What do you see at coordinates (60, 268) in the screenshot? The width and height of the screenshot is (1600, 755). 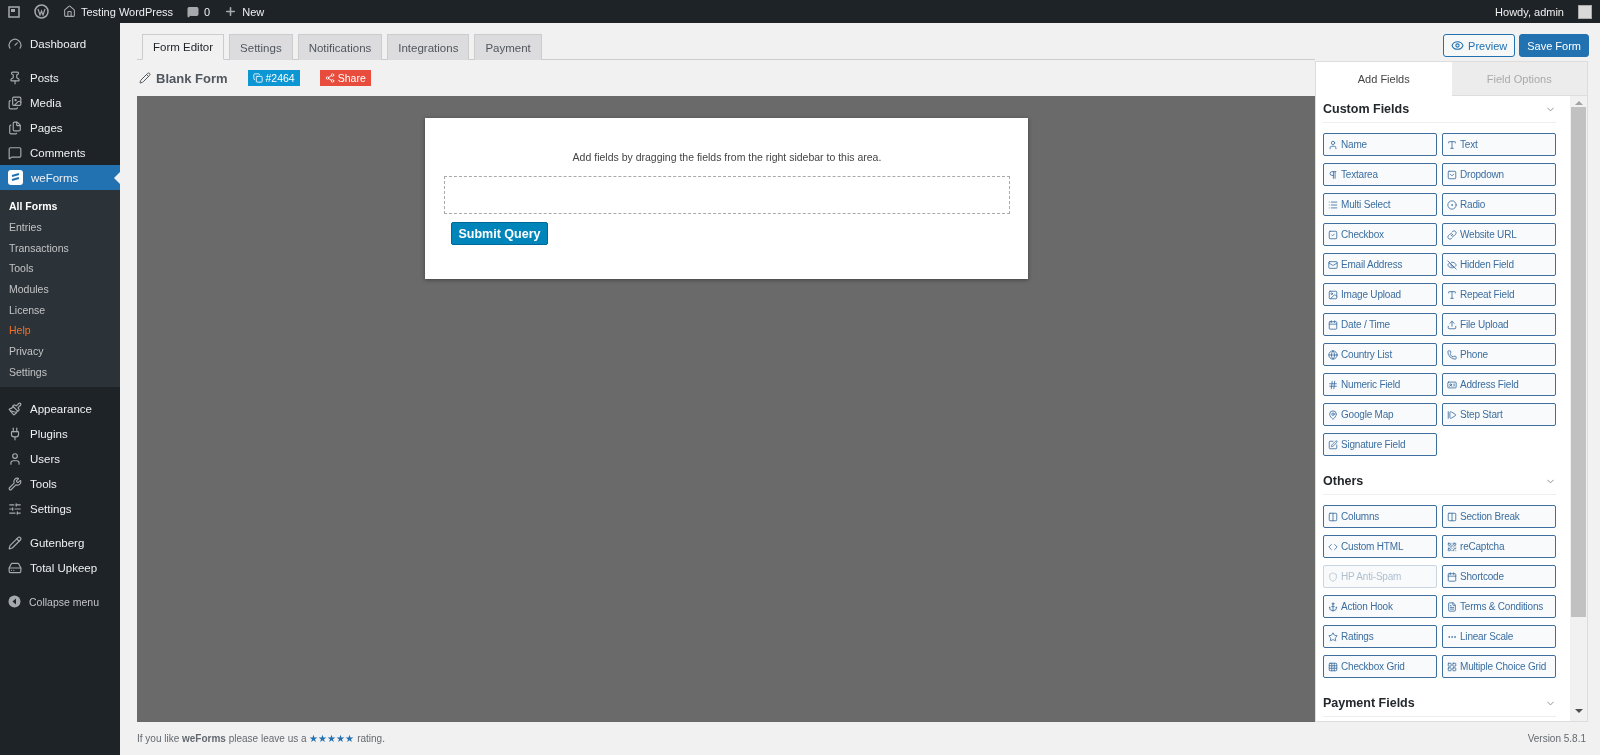 I see `submenu-item: Tools` at bounding box center [60, 268].